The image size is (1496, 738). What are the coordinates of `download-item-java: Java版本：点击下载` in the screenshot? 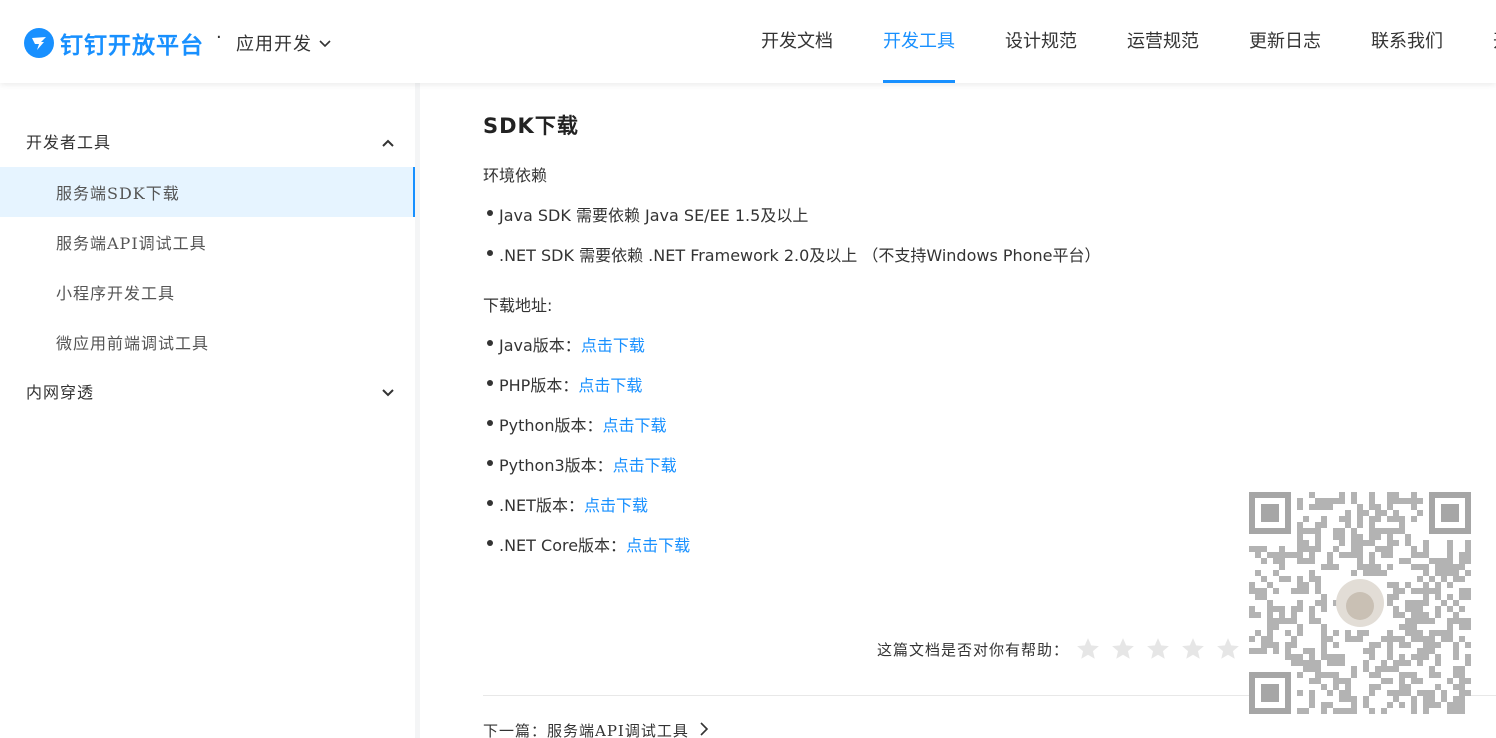 It's located at (566, 344).